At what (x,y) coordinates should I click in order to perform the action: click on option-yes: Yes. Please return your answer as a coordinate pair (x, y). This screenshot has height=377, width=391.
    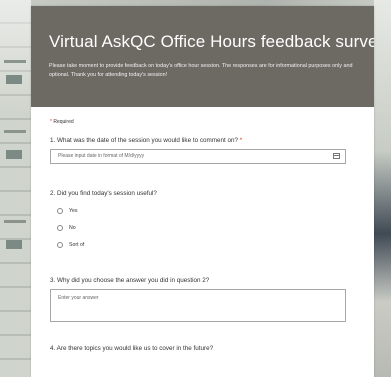
    Looking at the image, I should click on (203, 210).